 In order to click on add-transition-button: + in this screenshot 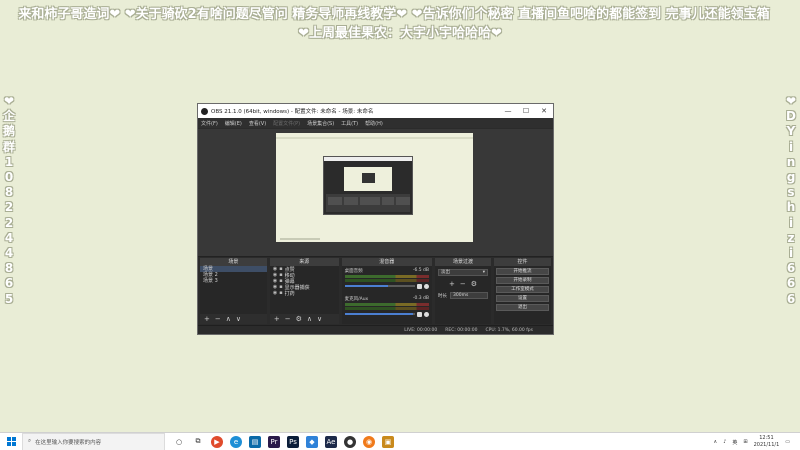, I will do `click(452, 284)`.